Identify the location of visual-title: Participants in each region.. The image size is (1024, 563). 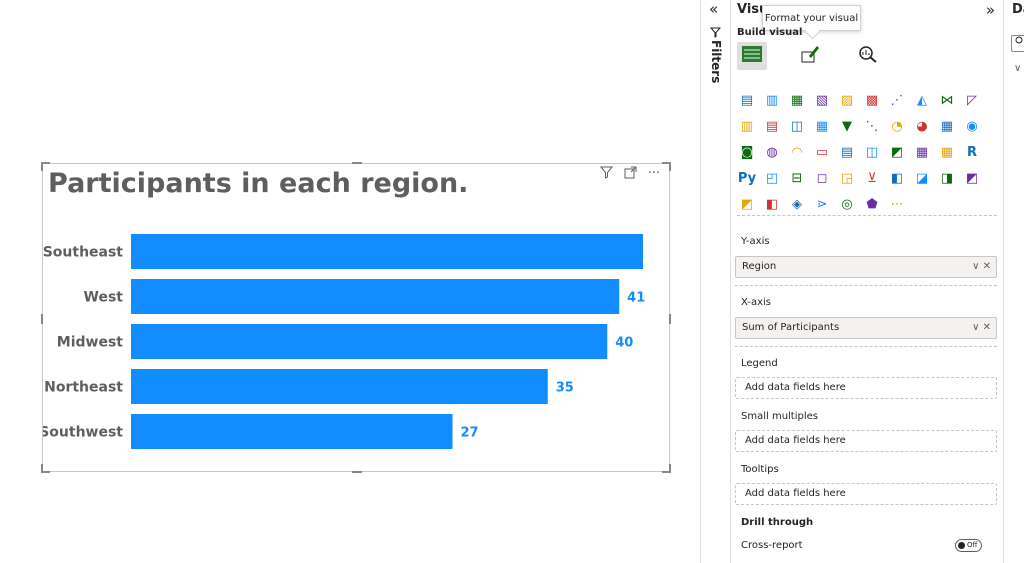
(258, 183).